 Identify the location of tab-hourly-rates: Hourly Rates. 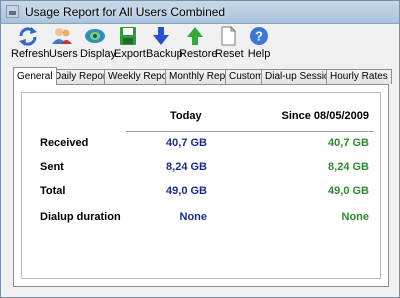
(359, 76).